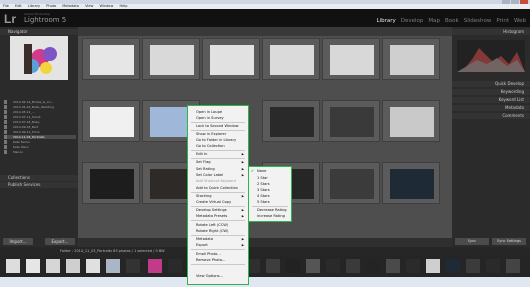  I want to click on menu-edit: Edit, so click(18, 6).